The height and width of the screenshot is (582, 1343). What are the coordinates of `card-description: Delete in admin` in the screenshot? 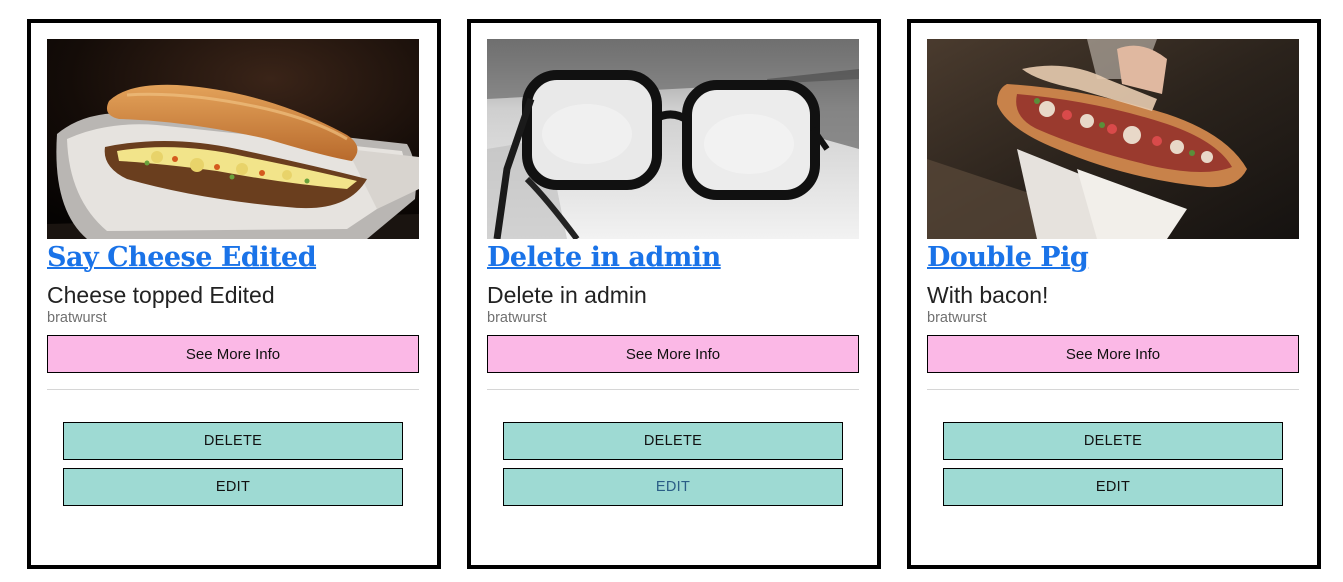 It's located at (567, 295).